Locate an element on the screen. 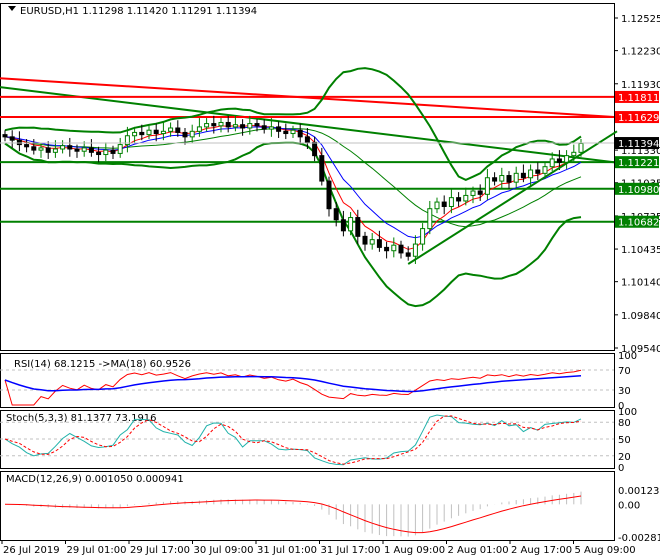 The width and height of the screenshot is (660, 560). time-label: 5 Aug 09:00 is located at coordinates (605, 550).